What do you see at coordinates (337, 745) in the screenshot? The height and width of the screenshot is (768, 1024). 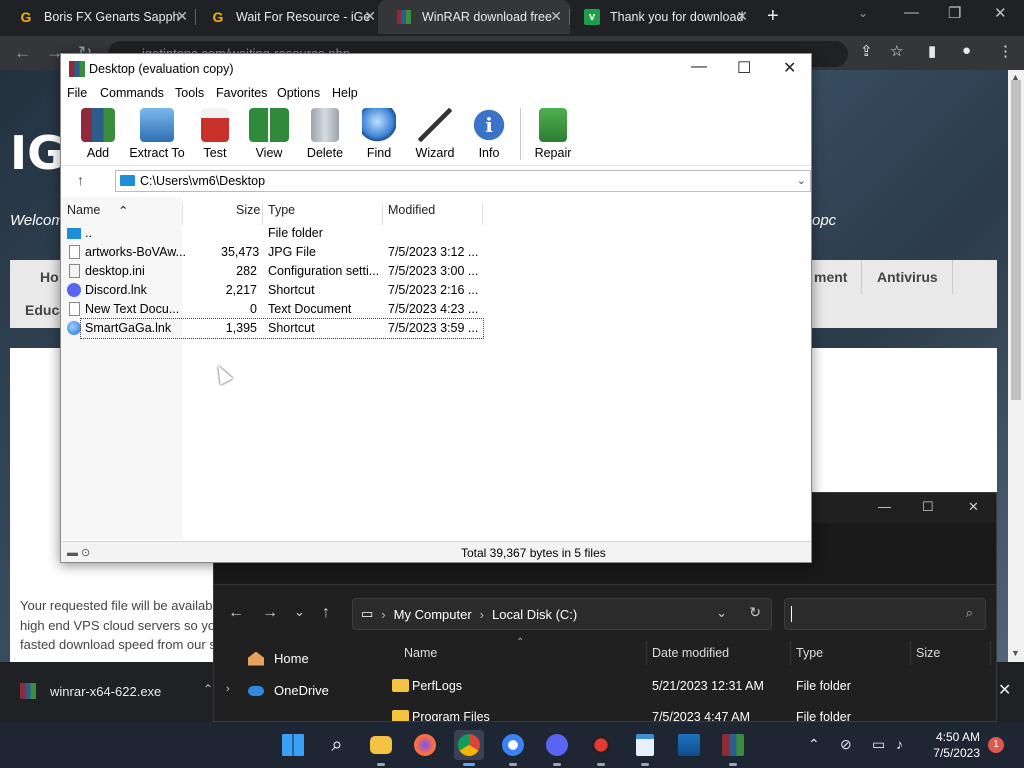 I see `search-button: ⌕` at bounding box center [337, 745].